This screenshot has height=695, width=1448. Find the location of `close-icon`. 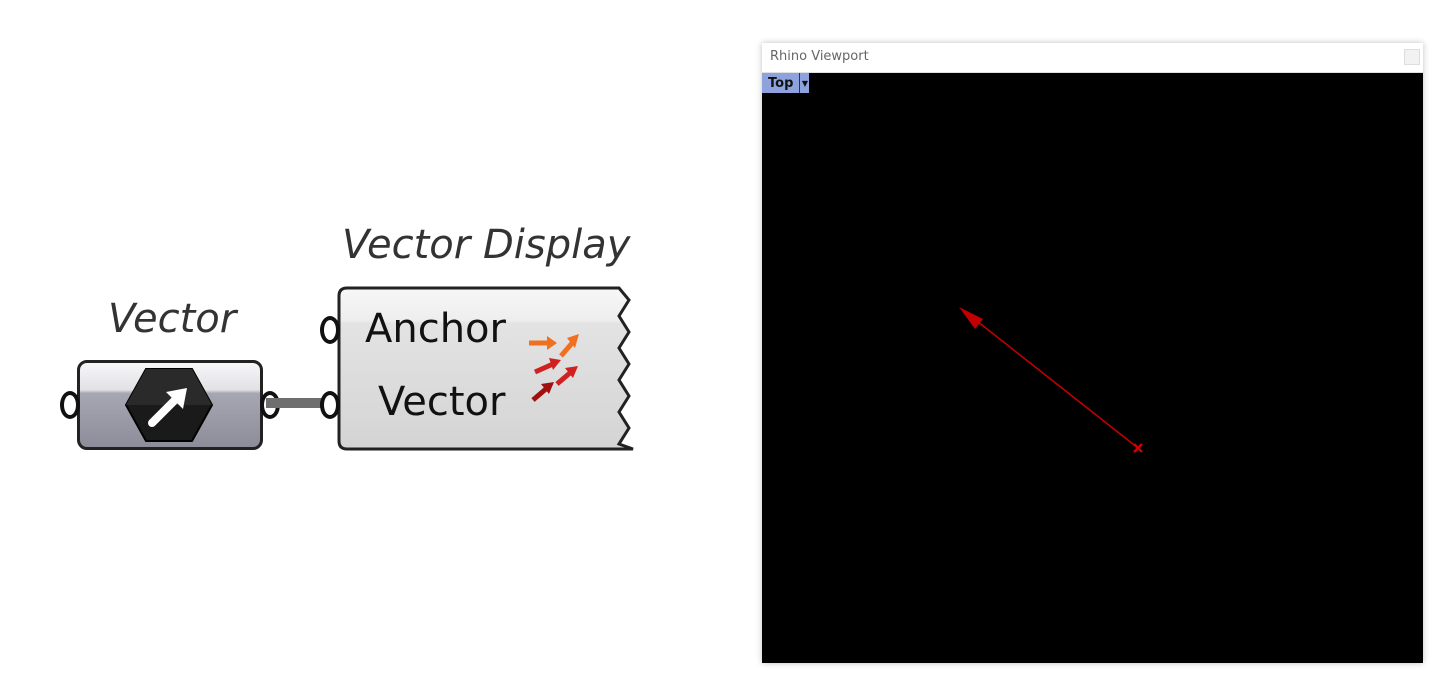

close-icon is located at coordinates (1412, 57).